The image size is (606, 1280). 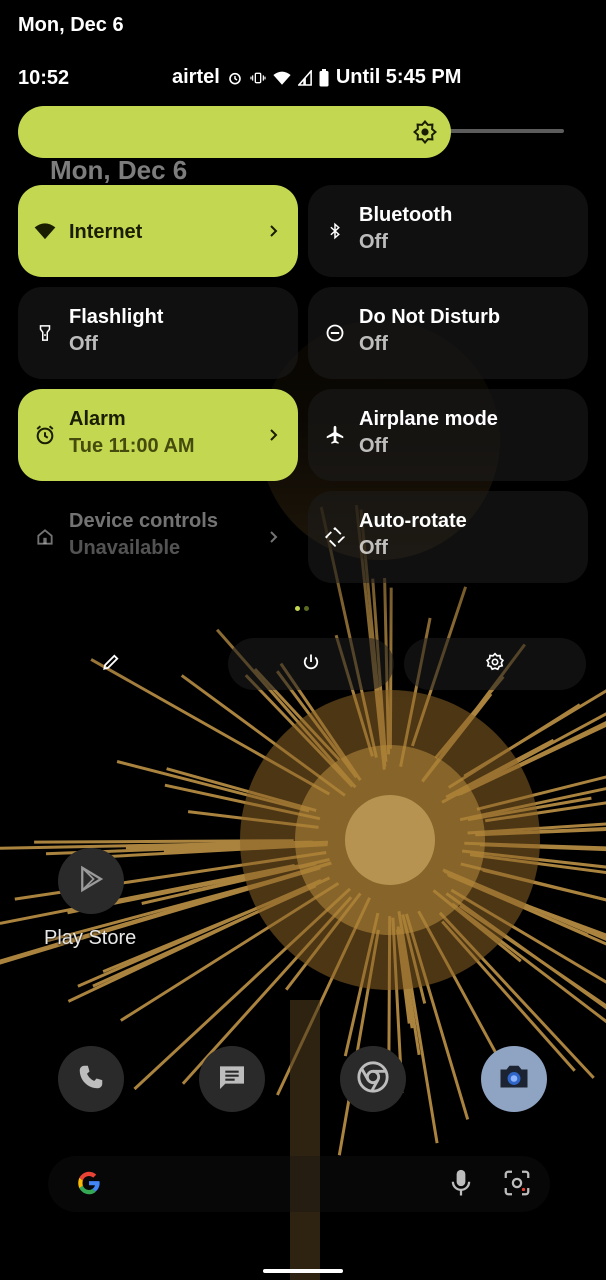 I want to click on tile-label: Device controls, so click(x=143, y=521).